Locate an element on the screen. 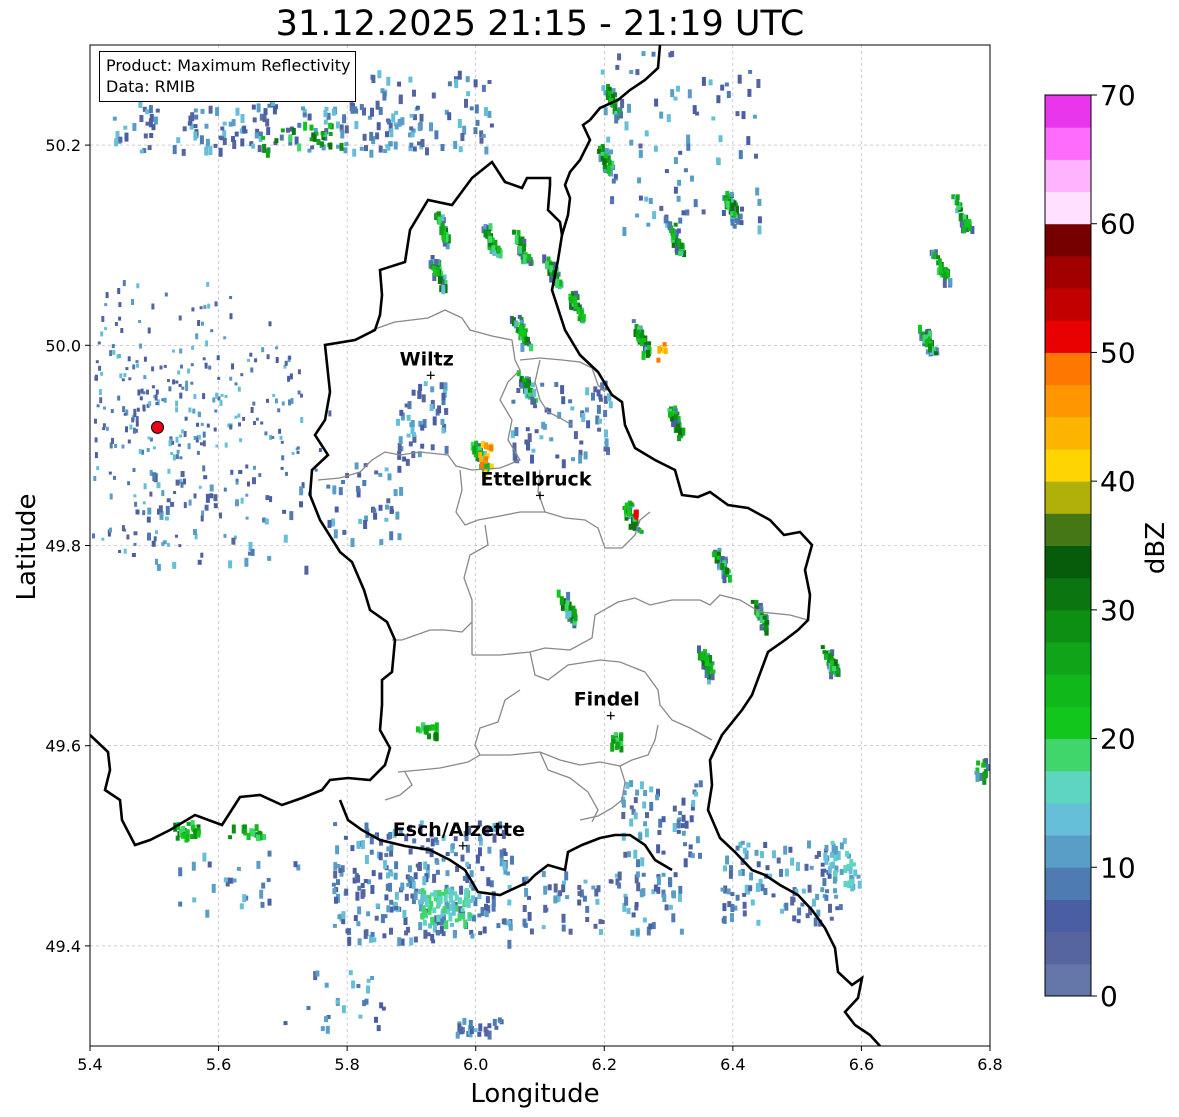 This screenshot has height=1117, width=1179. colorbar-tick-label: 60 is located at coordinates (1118, 224).